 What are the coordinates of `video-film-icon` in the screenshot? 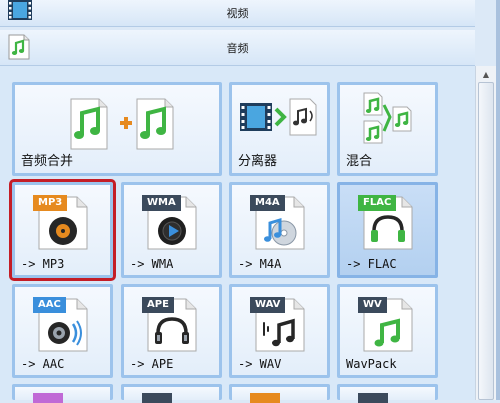 It's located at (20, 10).